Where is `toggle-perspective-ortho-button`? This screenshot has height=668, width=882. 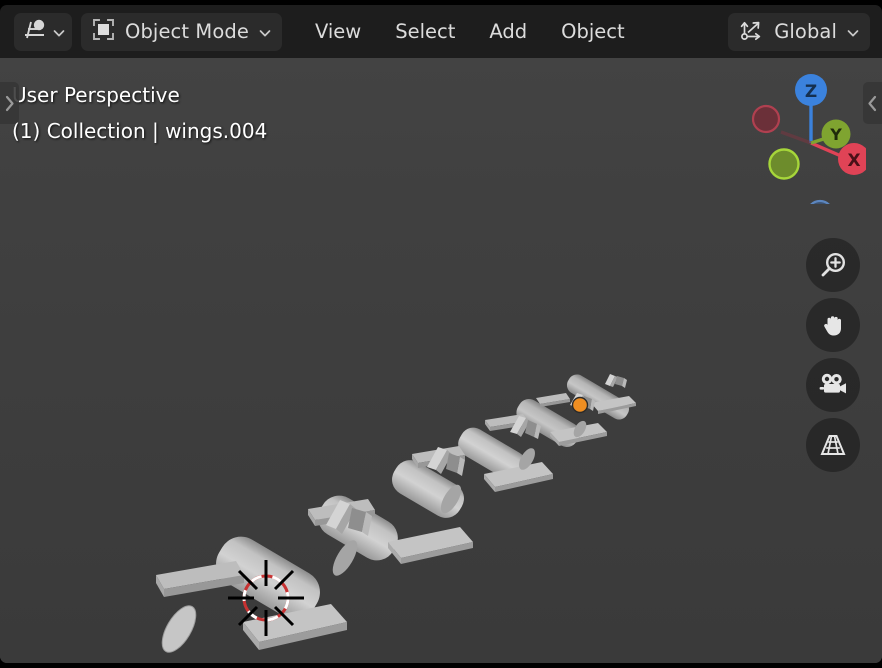 toggle-perspective-ortho-button is located at coordinates (833, 445).